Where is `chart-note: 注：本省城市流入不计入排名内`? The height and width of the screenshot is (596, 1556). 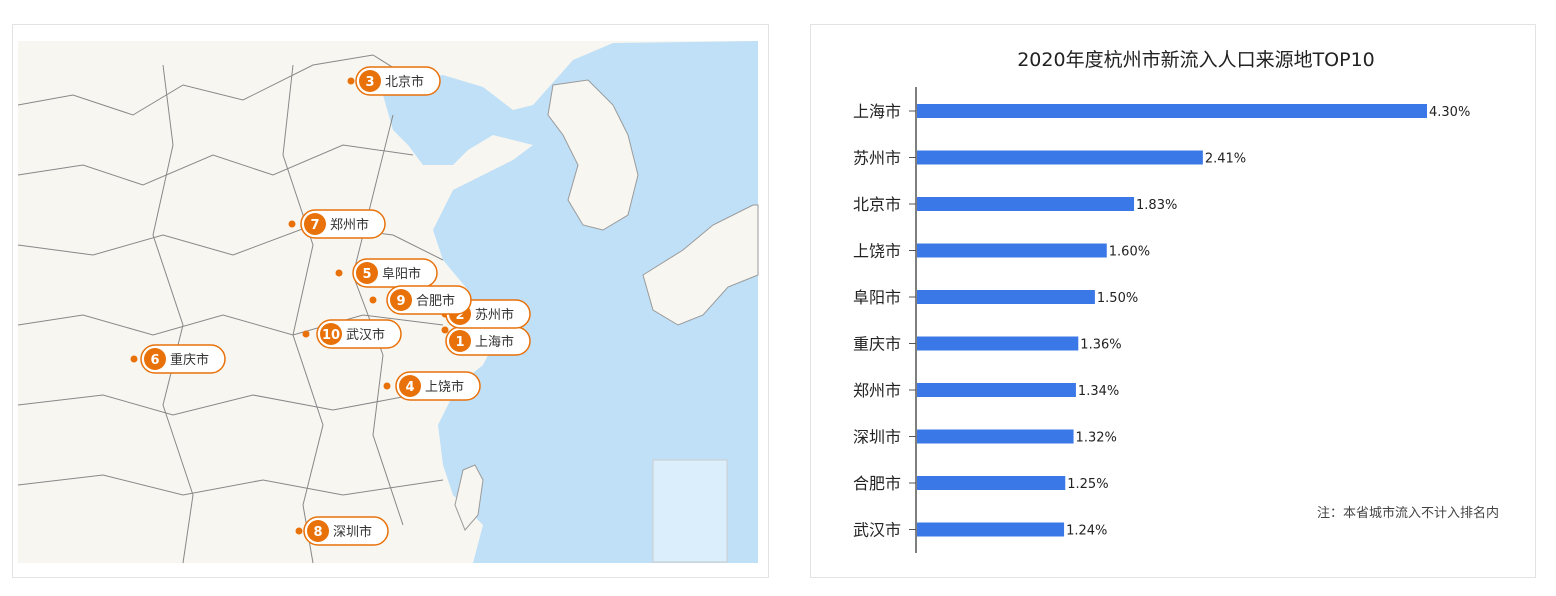
chart-note: 注：本省城市流入不计入排名内 is located at coordinates (1408, 513).